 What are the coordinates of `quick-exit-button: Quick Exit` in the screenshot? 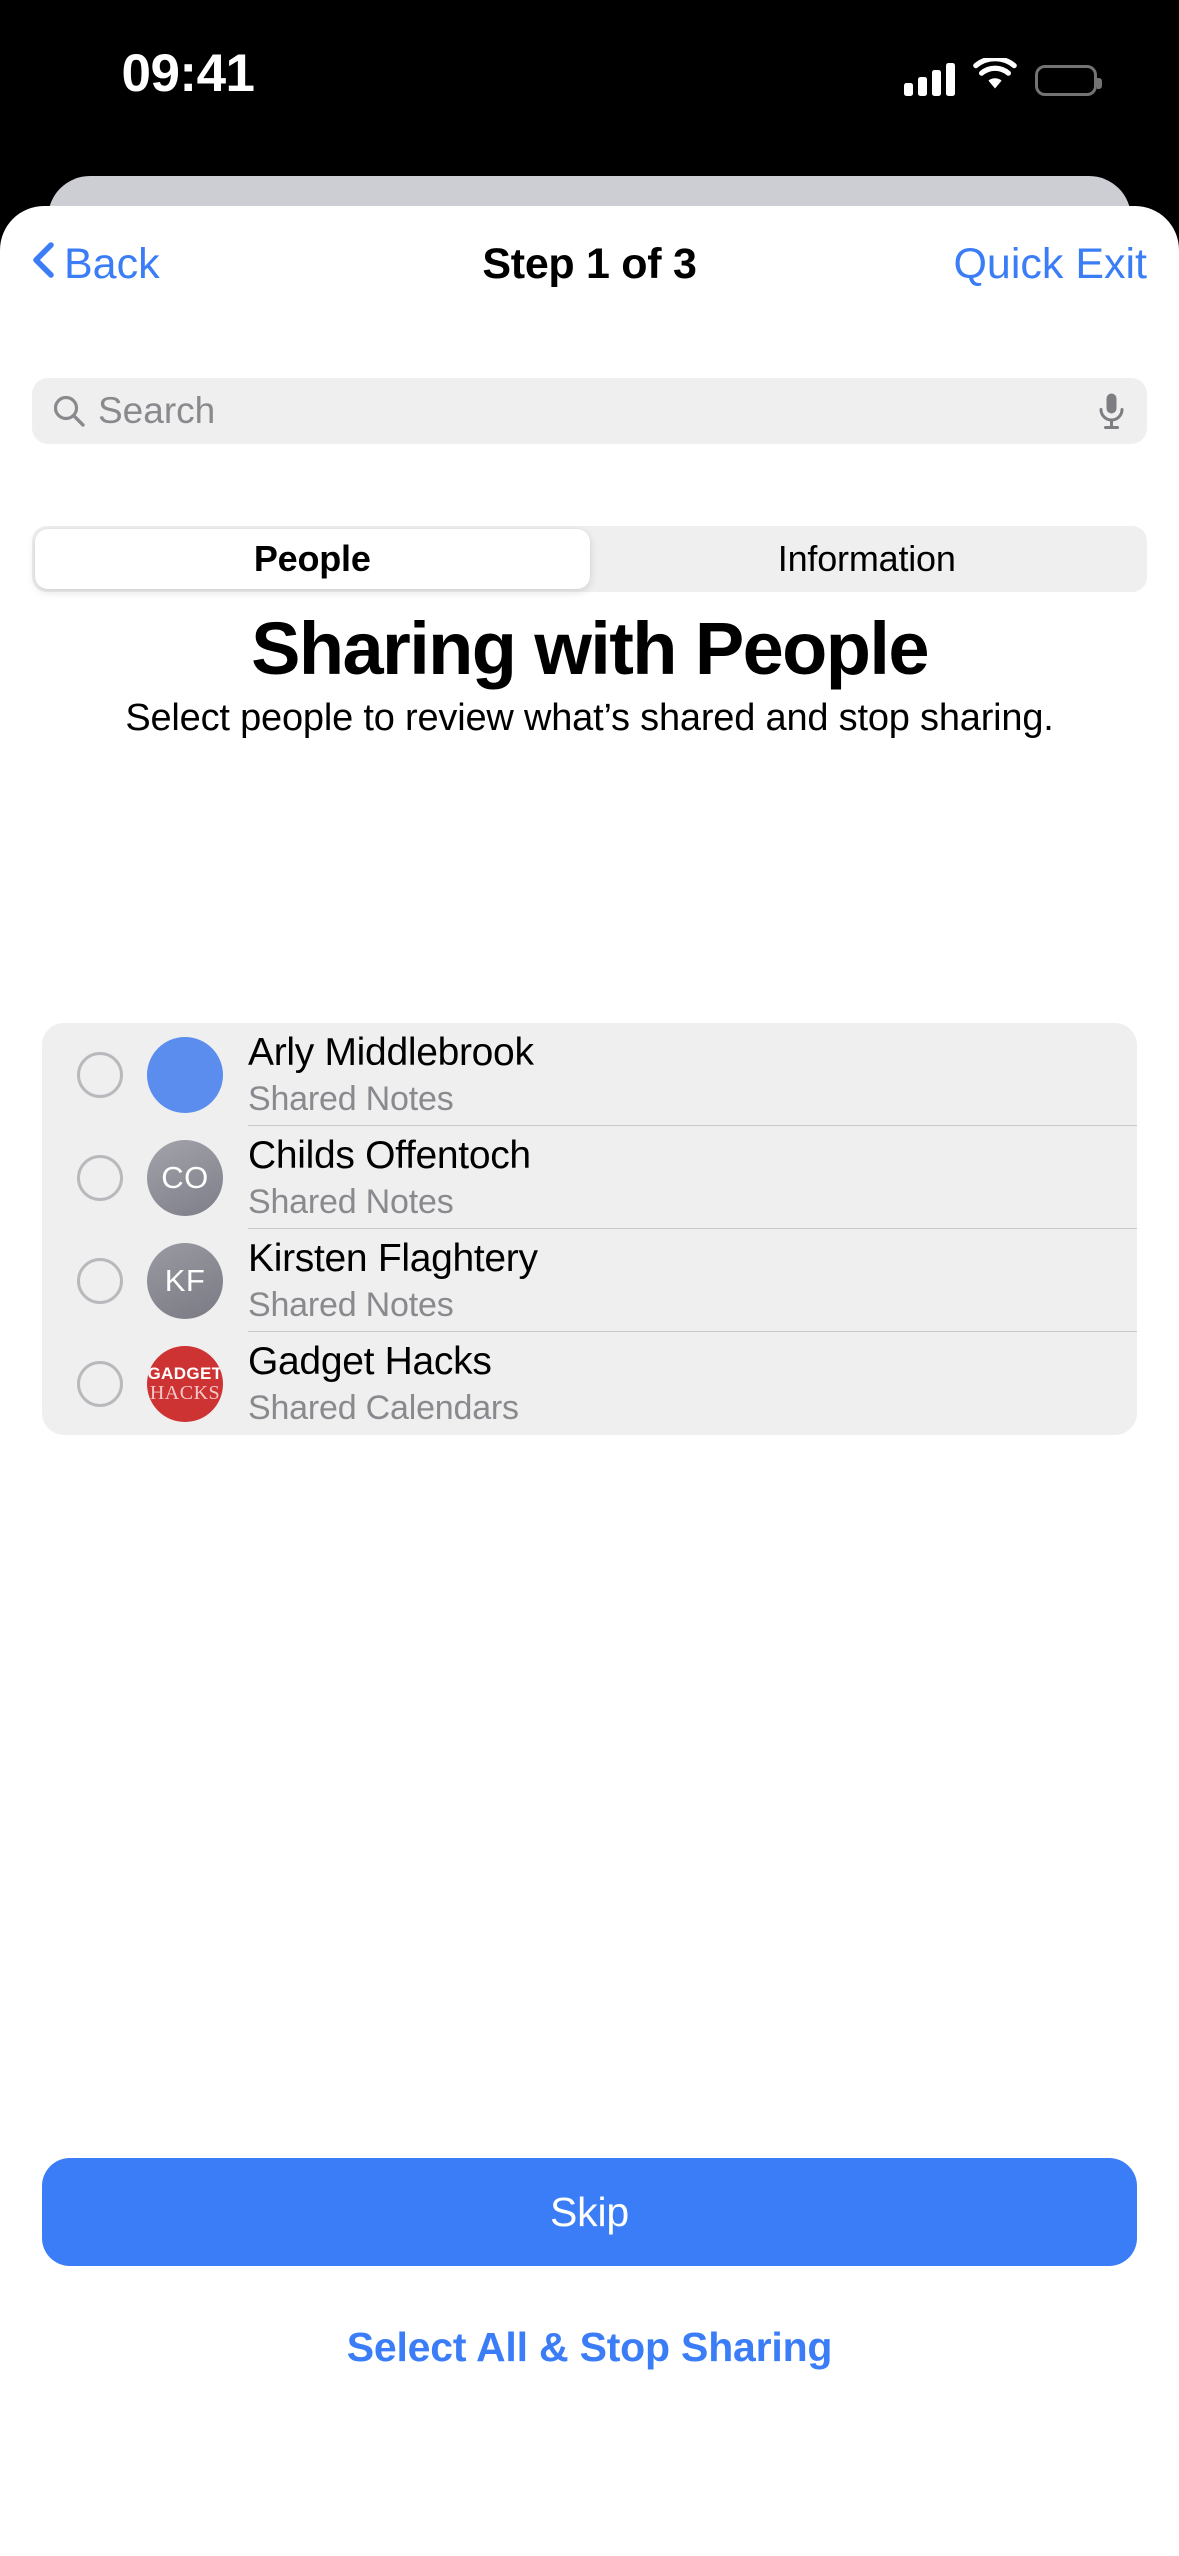 It's located at (1050, 264).